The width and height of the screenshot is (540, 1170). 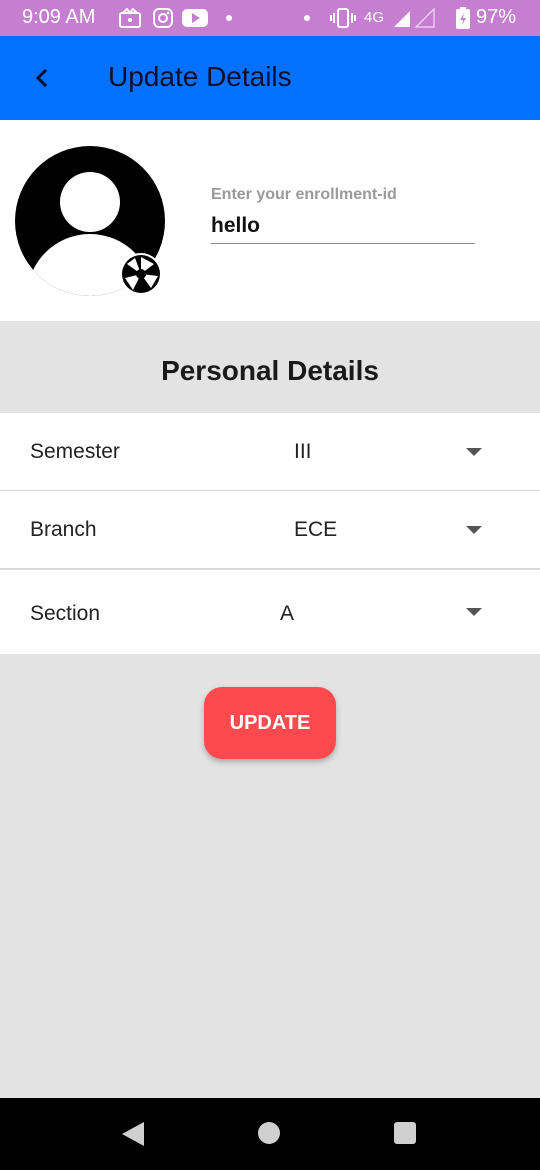 I want to click on avatar-head, so click(x=90, y=202).